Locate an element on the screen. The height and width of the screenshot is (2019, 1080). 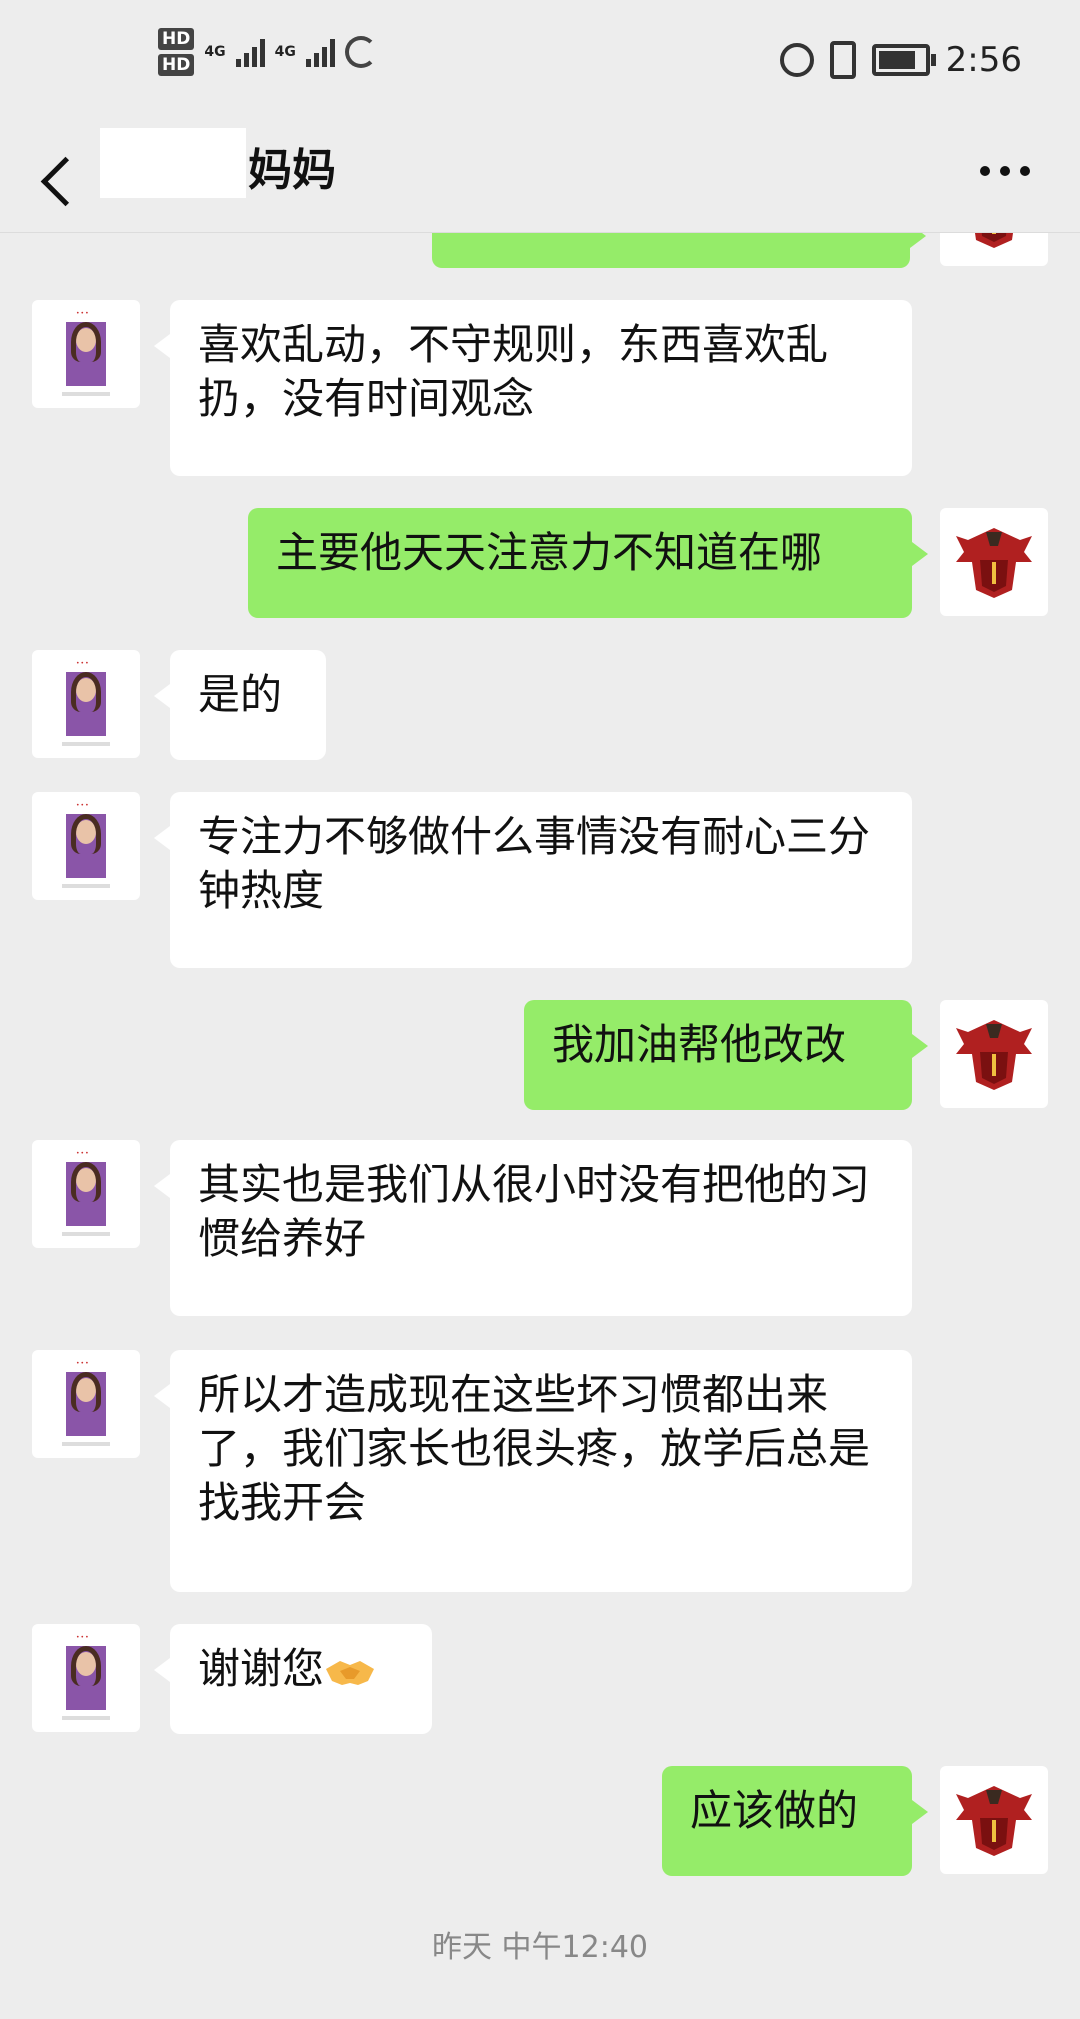
hd-badge-2: HD is located at coordinates (176, 65).